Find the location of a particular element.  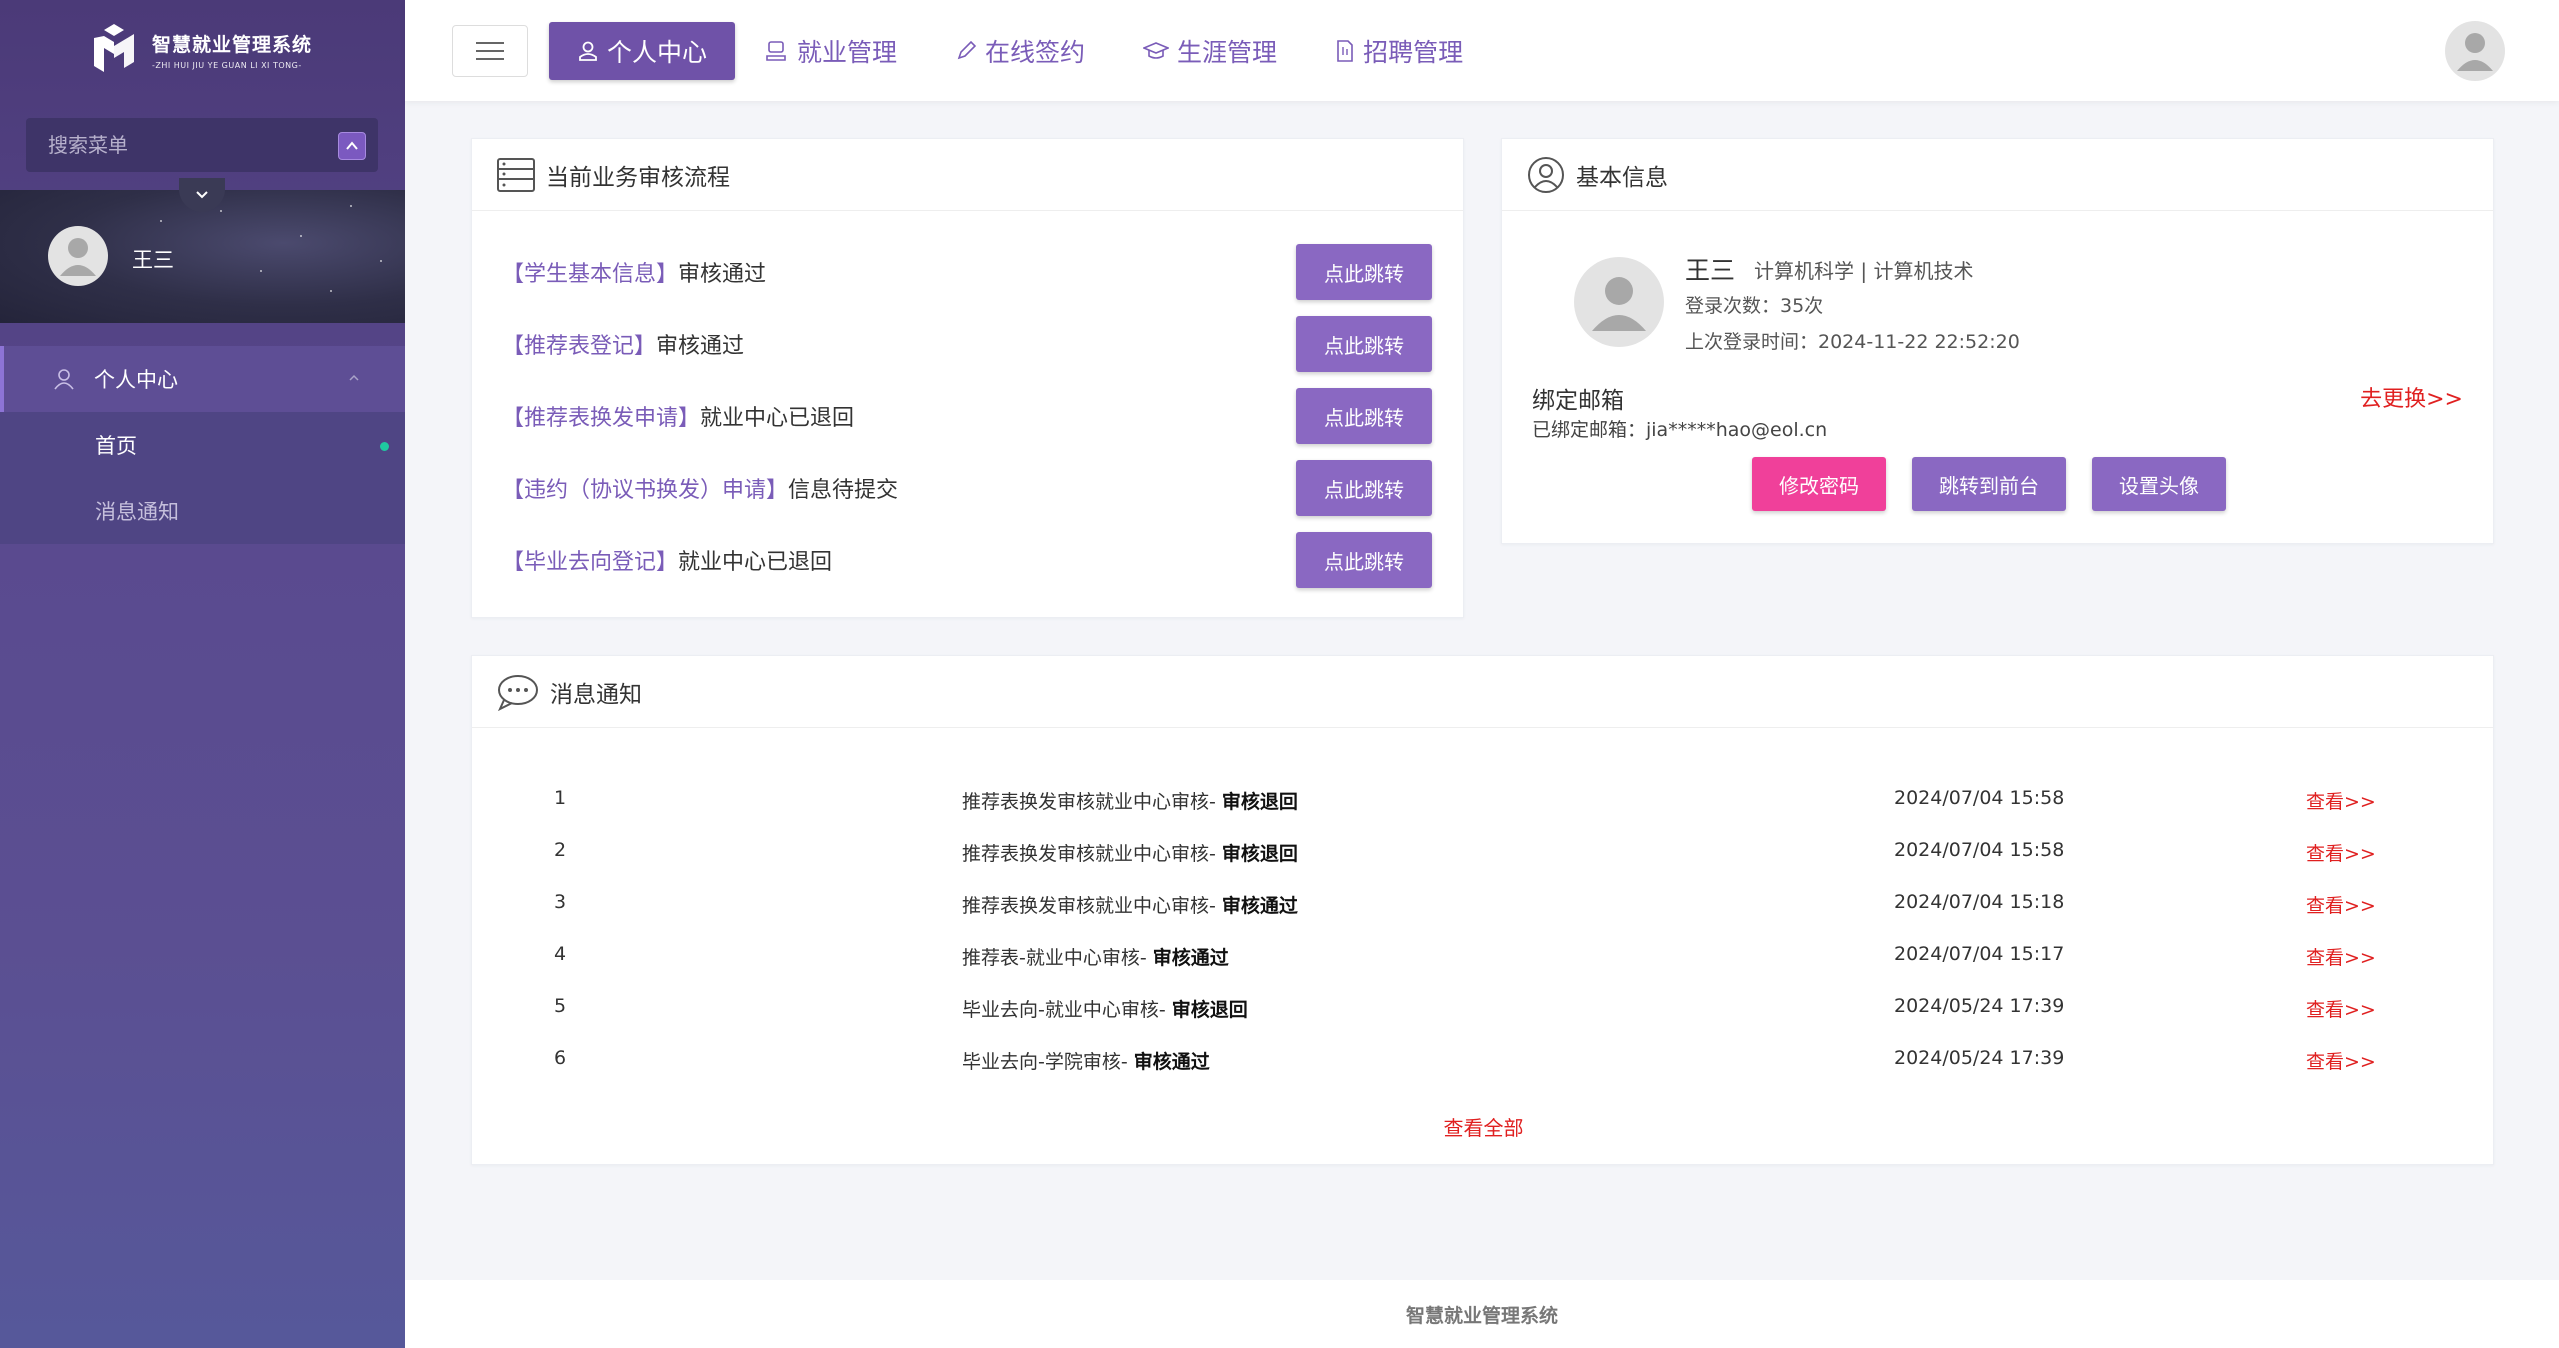

sidebar-item-label: 首页 is located at coordinates (116, 446).